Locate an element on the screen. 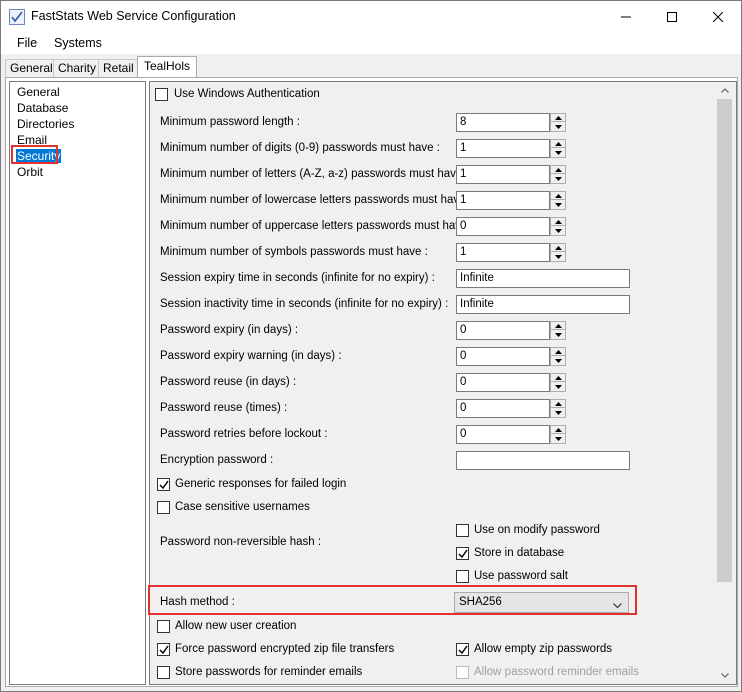 This screenshot has height=692, width=742. menu-systems: Systems is located at coordinates (78, 43).